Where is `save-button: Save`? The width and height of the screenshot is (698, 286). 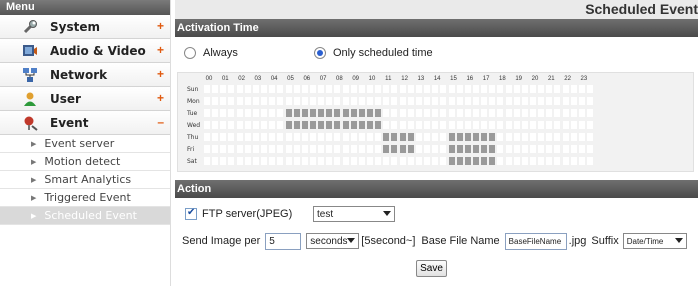
save-button: Save is located at coordinates (431, 268).